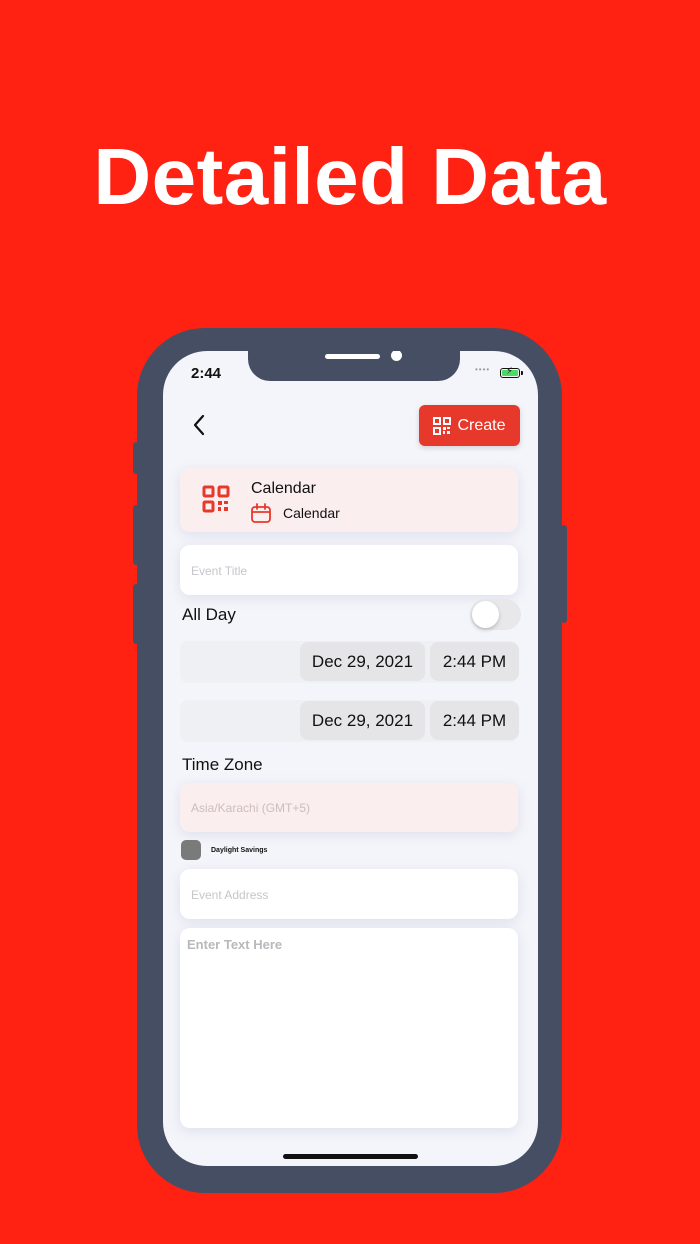  Describe the element at coordinates (283, 488) in the screenshot. I see `code-type-title: Calendar` at that location.